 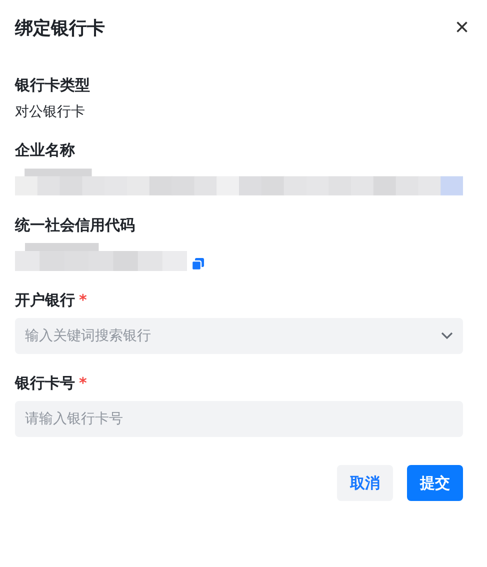 What do you see at coordinates (198, 264) in the screenshot?
I see `copy-icon` at bounding box center [198, 264].